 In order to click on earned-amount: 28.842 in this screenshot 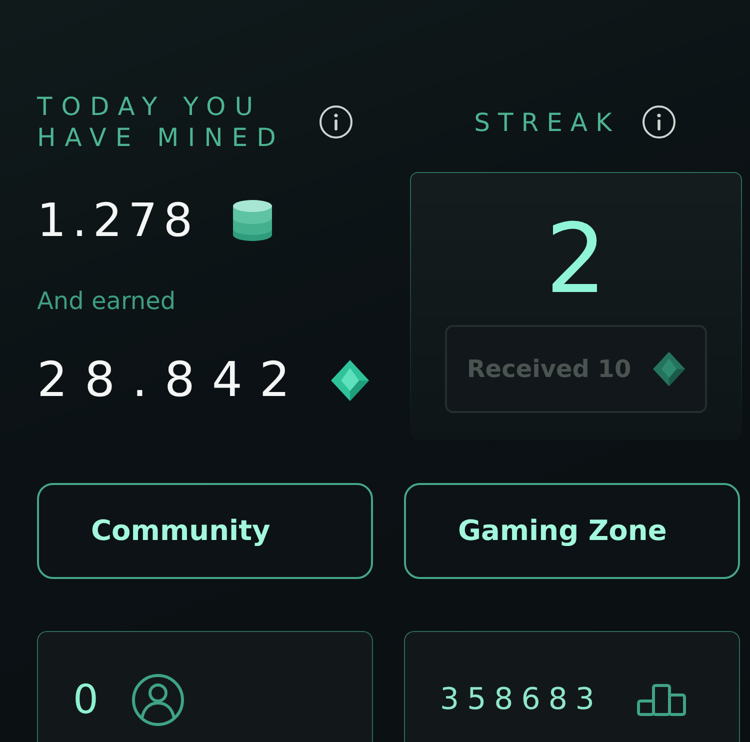, I will do `click(172, 380)`.